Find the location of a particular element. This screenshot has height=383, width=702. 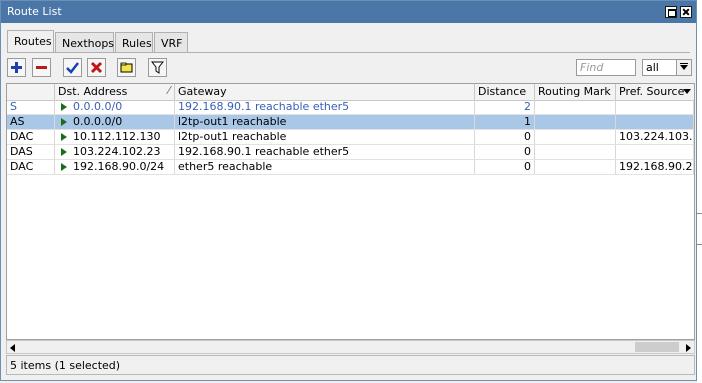

close-icon is located at coordinates (686, 12).